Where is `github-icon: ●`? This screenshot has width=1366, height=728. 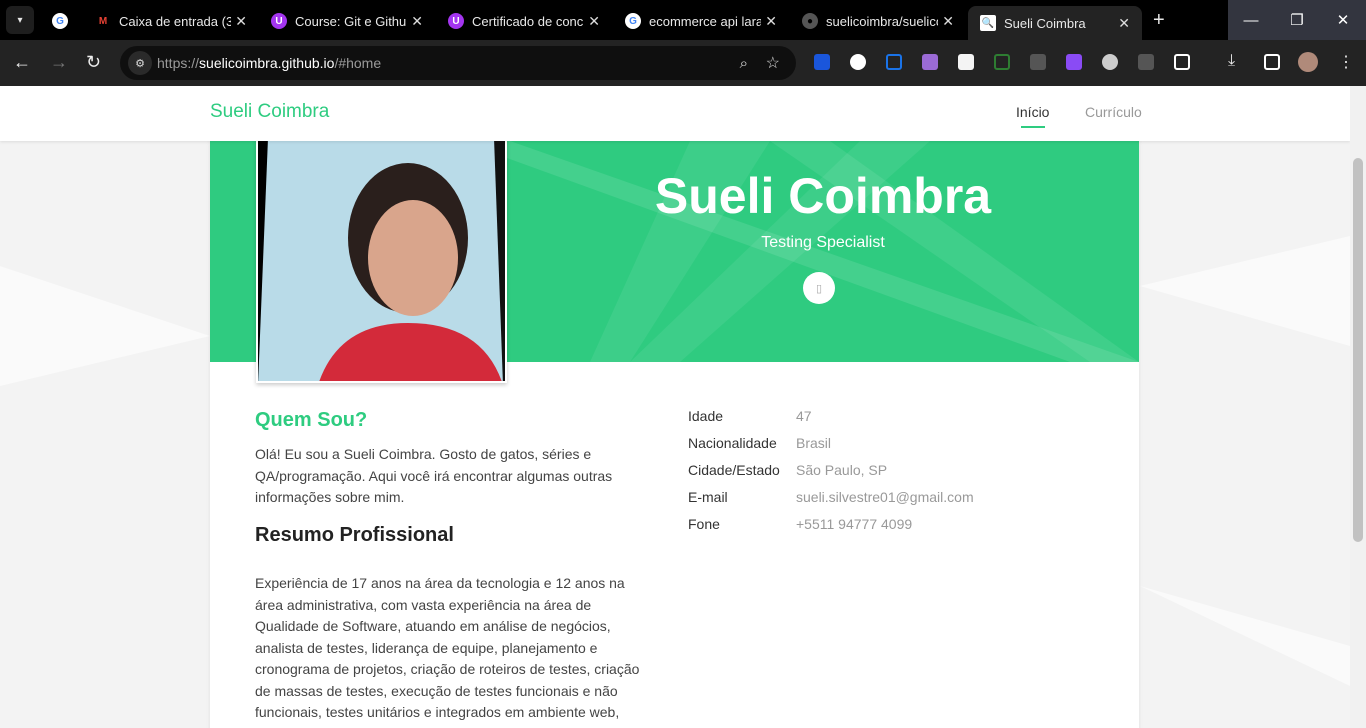
github-icon: ● is located at coordinates (810, 21).